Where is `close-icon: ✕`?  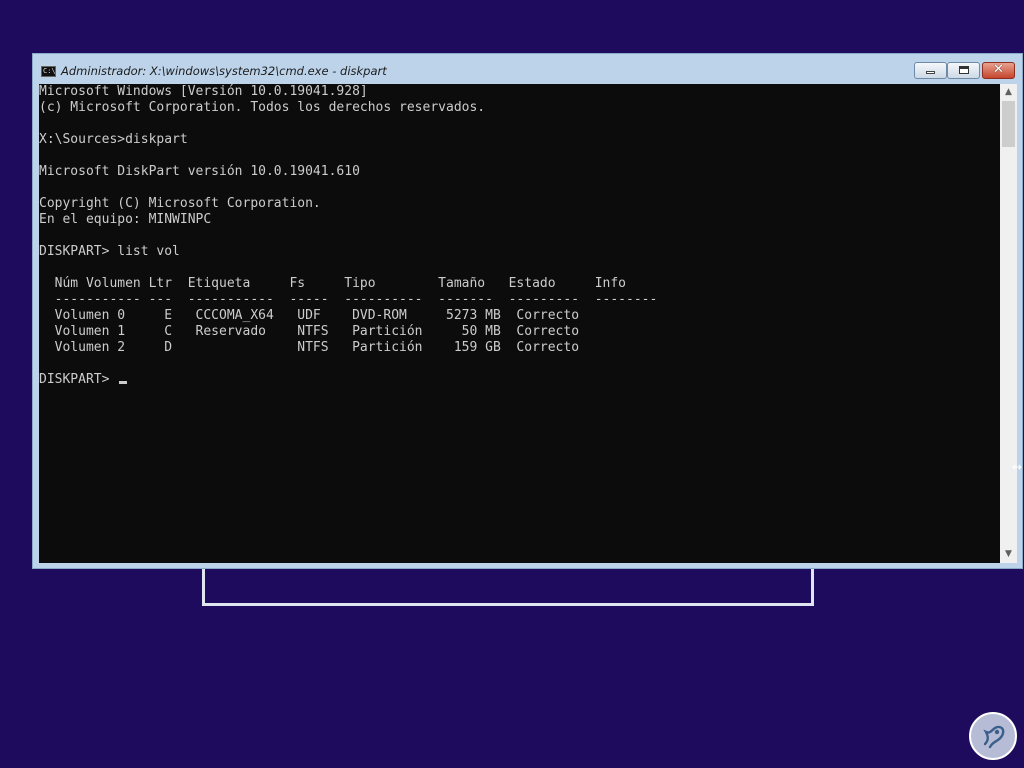
close-icon: ✕ is located at coordinates (998, 69).